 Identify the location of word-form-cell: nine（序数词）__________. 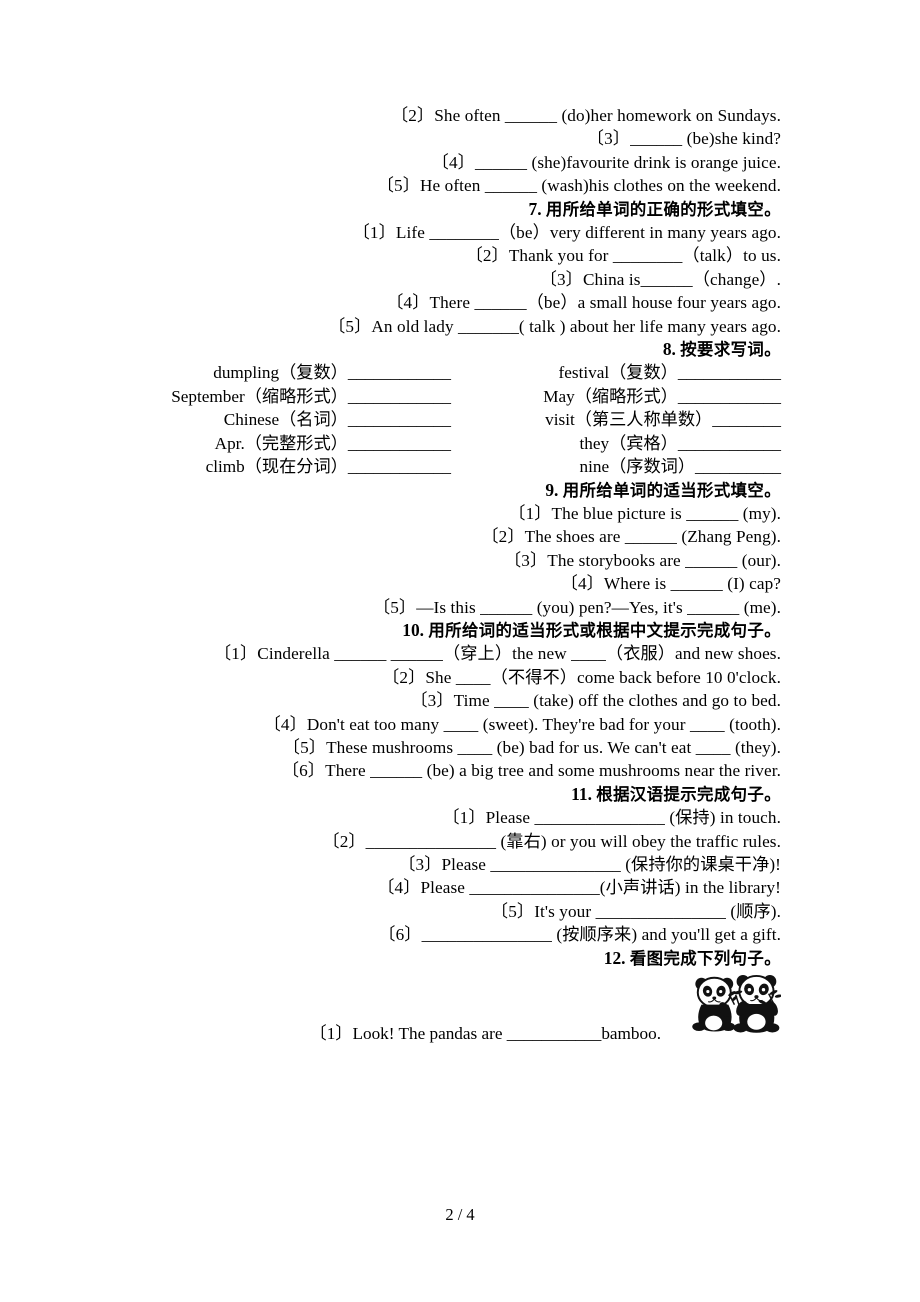
(680, 467).